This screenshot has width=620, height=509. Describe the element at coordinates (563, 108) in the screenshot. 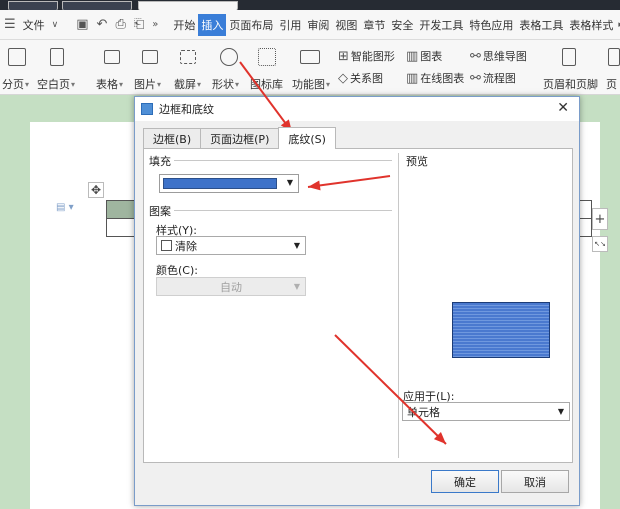

I see `close-icon: ✕` at that location.